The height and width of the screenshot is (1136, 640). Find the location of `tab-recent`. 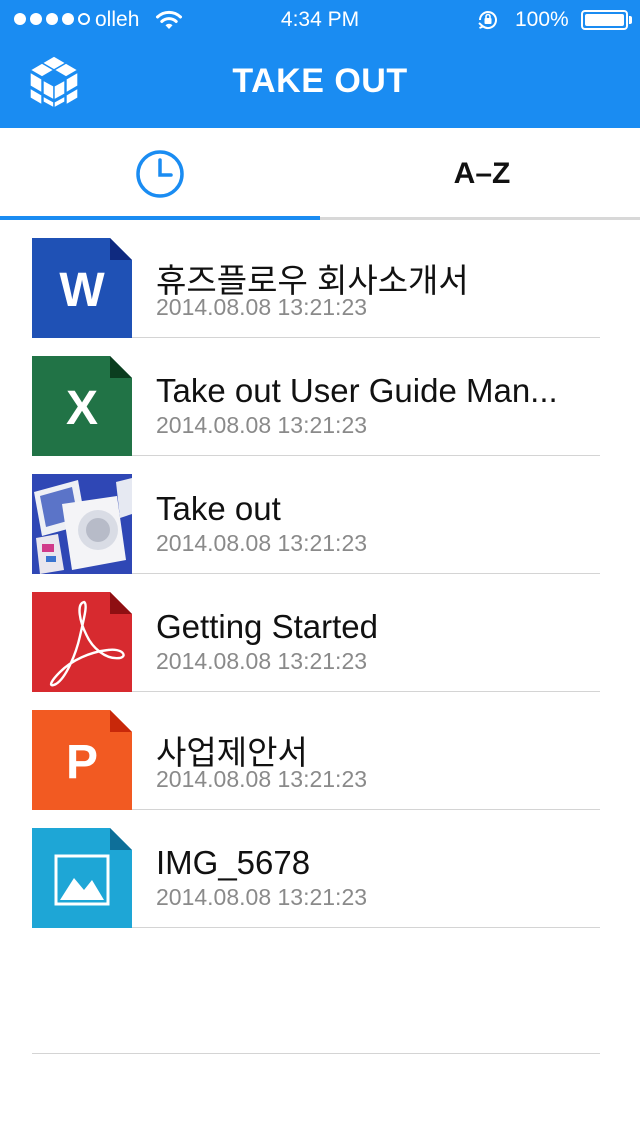

tab-recent is located at coordinates (160, 174).